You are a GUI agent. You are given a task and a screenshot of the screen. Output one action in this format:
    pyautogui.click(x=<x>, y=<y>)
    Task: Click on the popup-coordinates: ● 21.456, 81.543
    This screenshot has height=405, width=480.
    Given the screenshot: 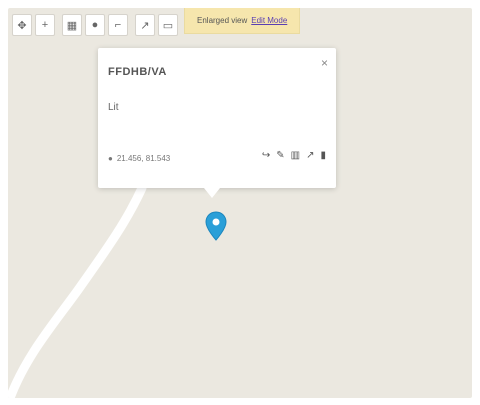 What is the action you would take?
    pyautogui.click(x=139, y=158)
    